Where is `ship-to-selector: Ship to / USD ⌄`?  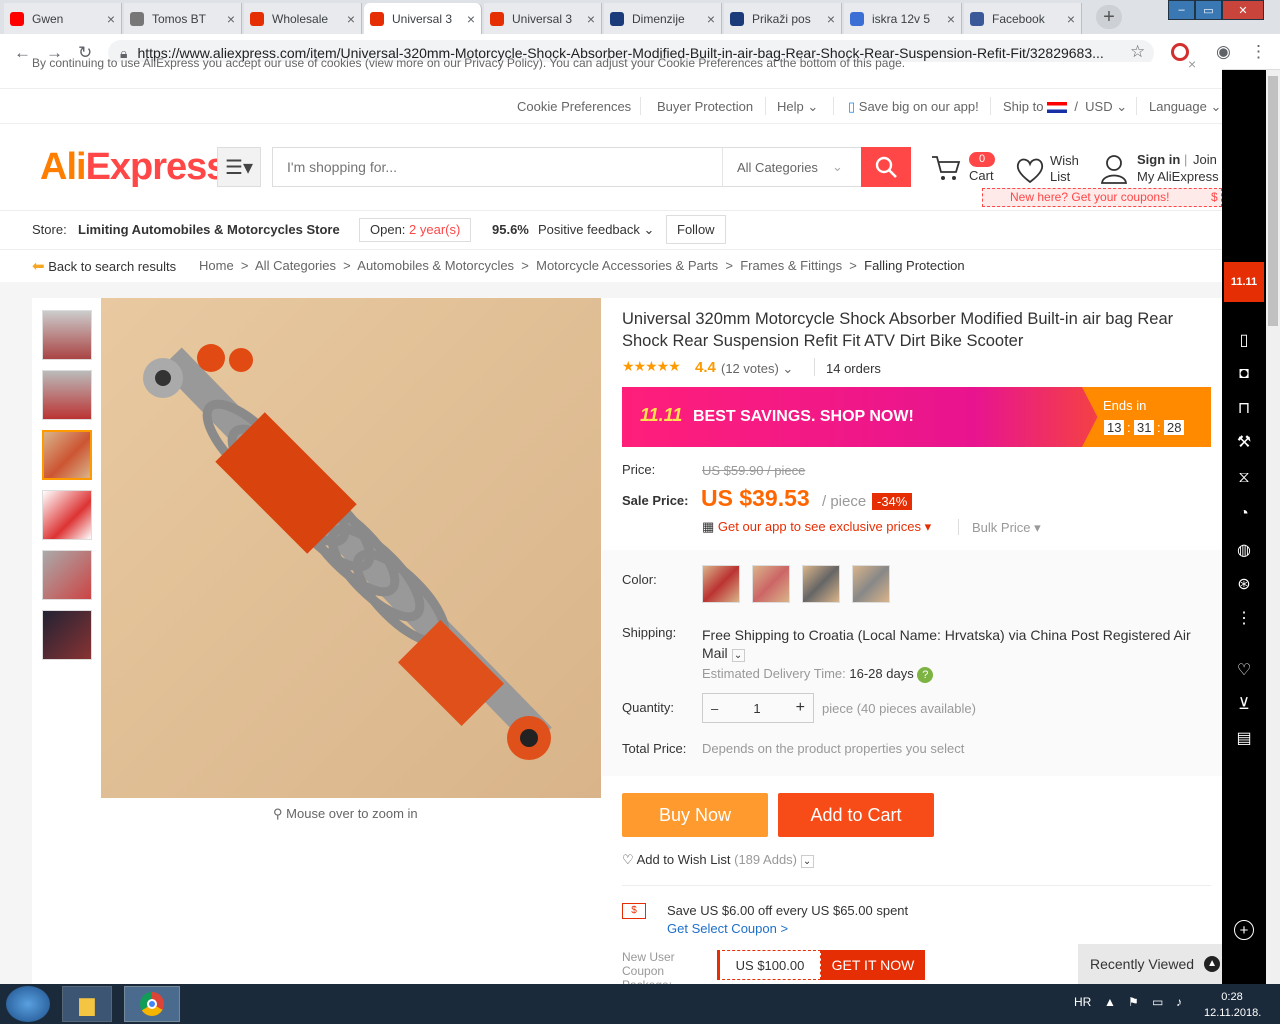
ship-to-selector: Ship to / USD ⌄ is located at coordinates (1065, 107).